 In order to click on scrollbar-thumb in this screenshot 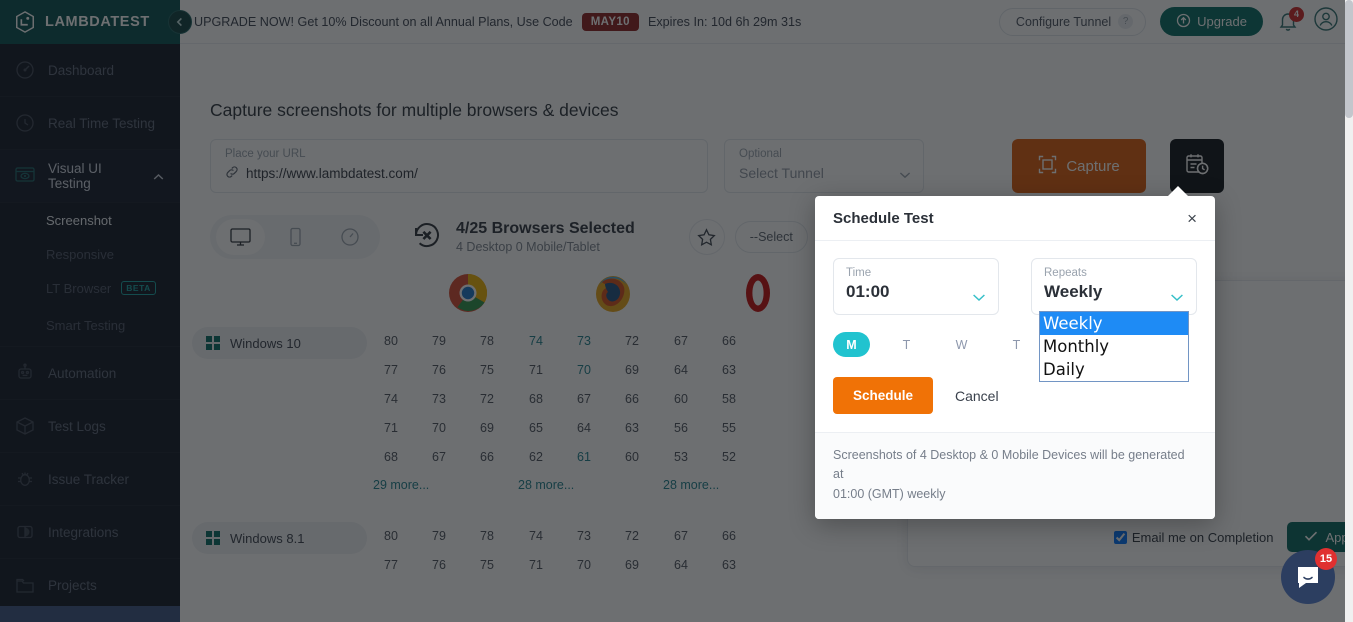, I will do `click(1349, 59)`.